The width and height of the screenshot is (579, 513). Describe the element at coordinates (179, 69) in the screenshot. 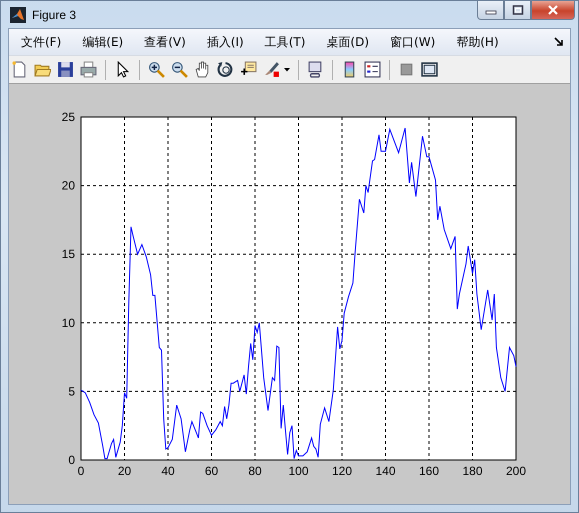

I see `zoom-out-icon` at that location.